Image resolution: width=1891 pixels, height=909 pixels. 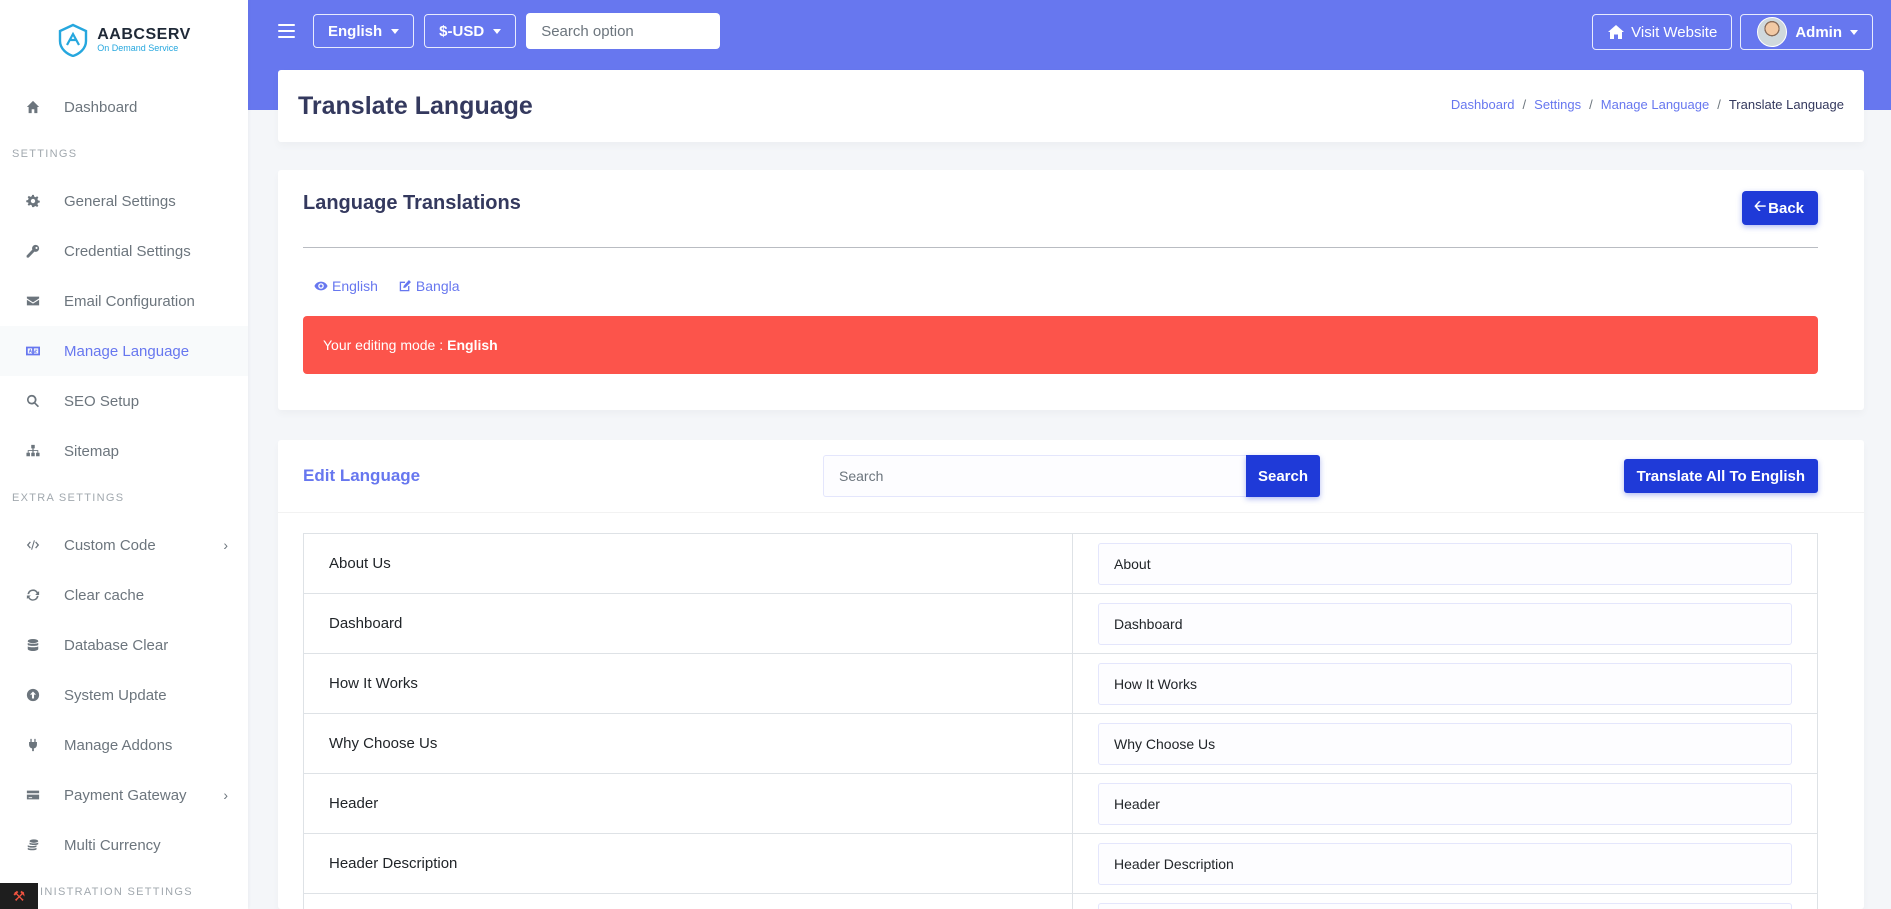 I want to click on visit-website-label: Visit Website, so click(x=1674, y=32).